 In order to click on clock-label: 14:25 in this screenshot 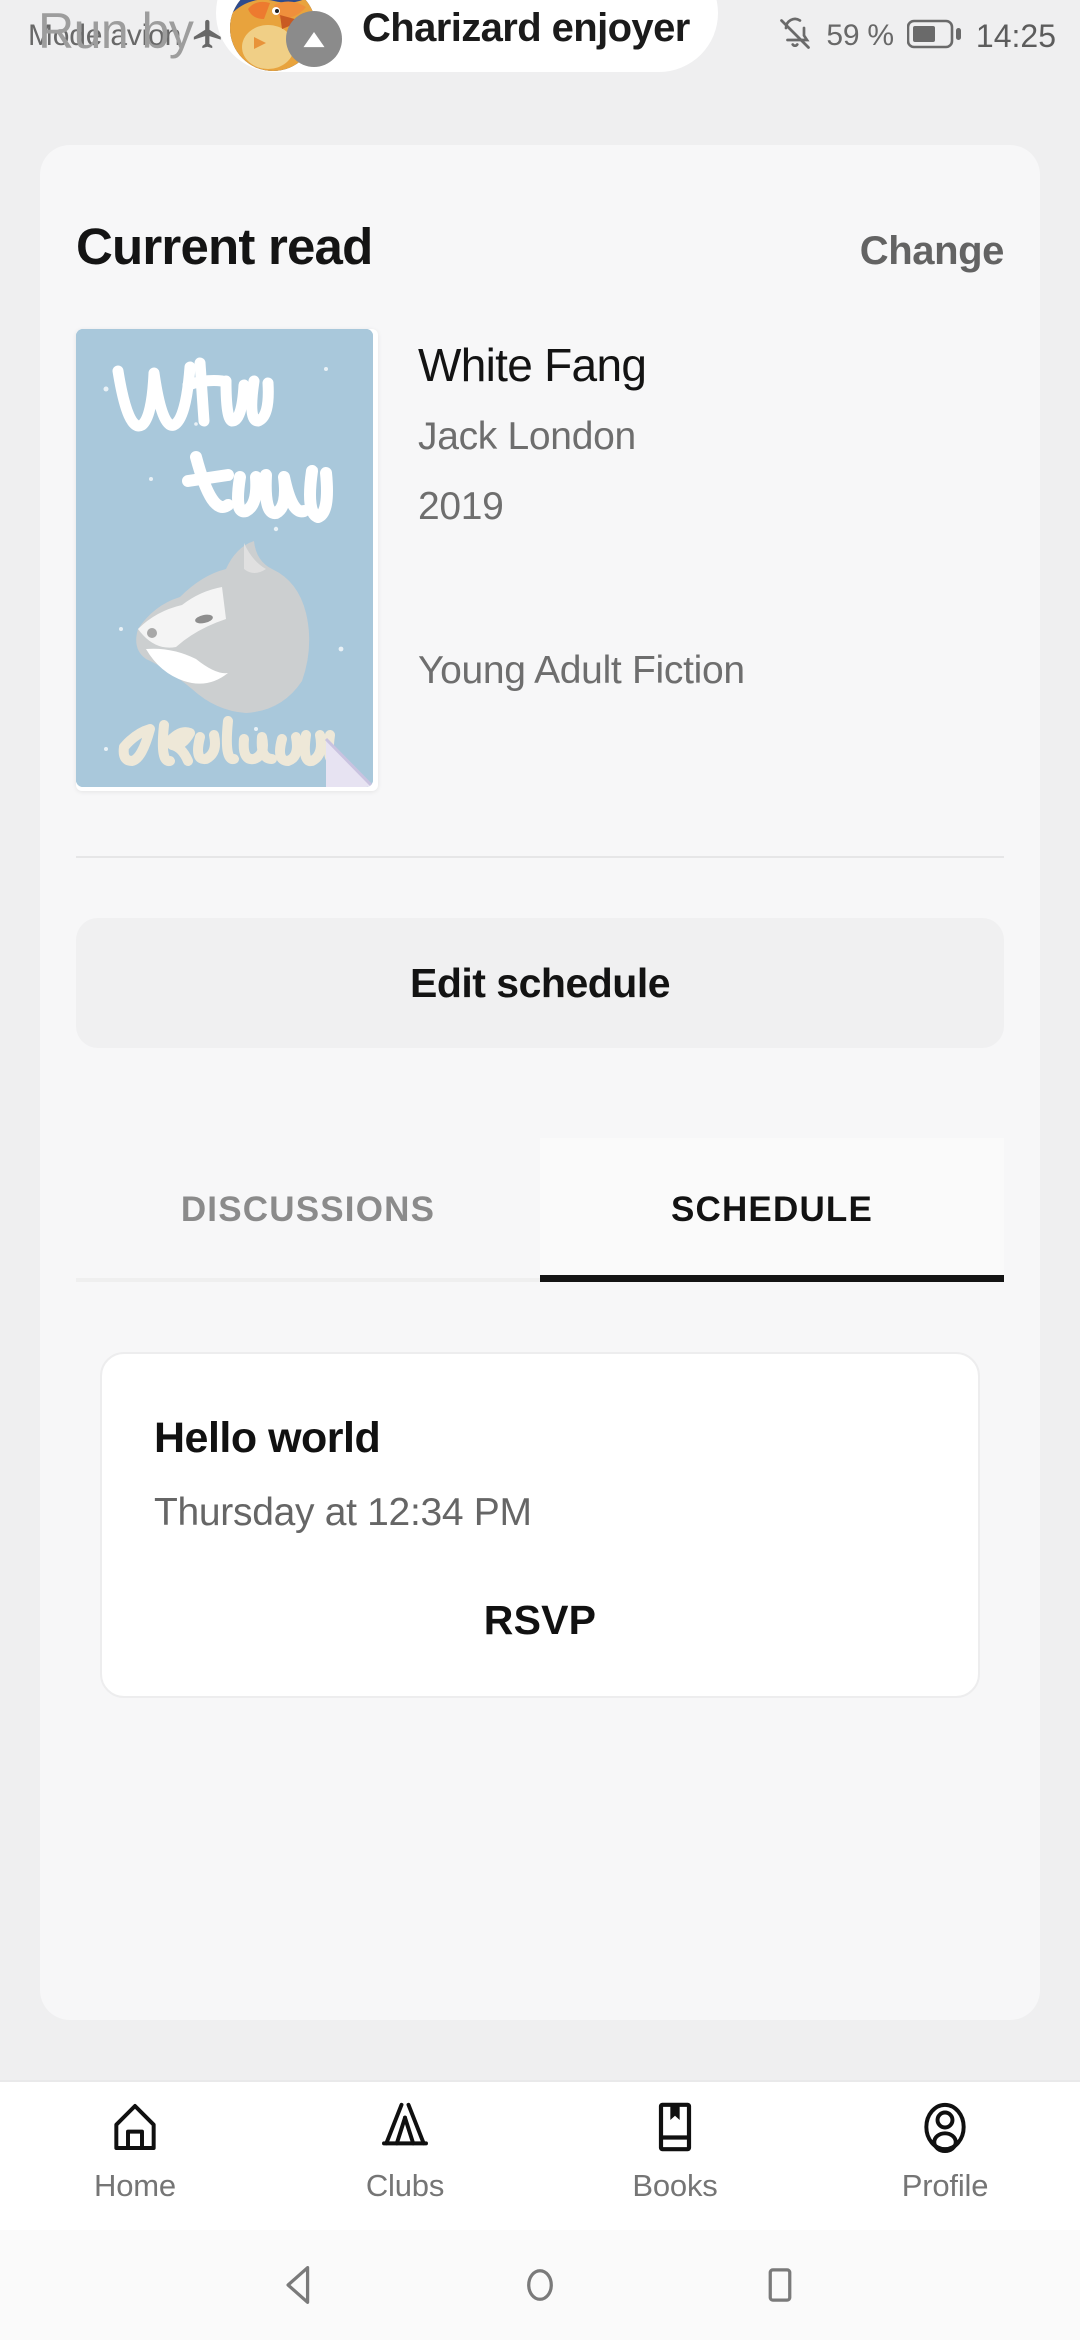, I will do `click(1015, 35)`.